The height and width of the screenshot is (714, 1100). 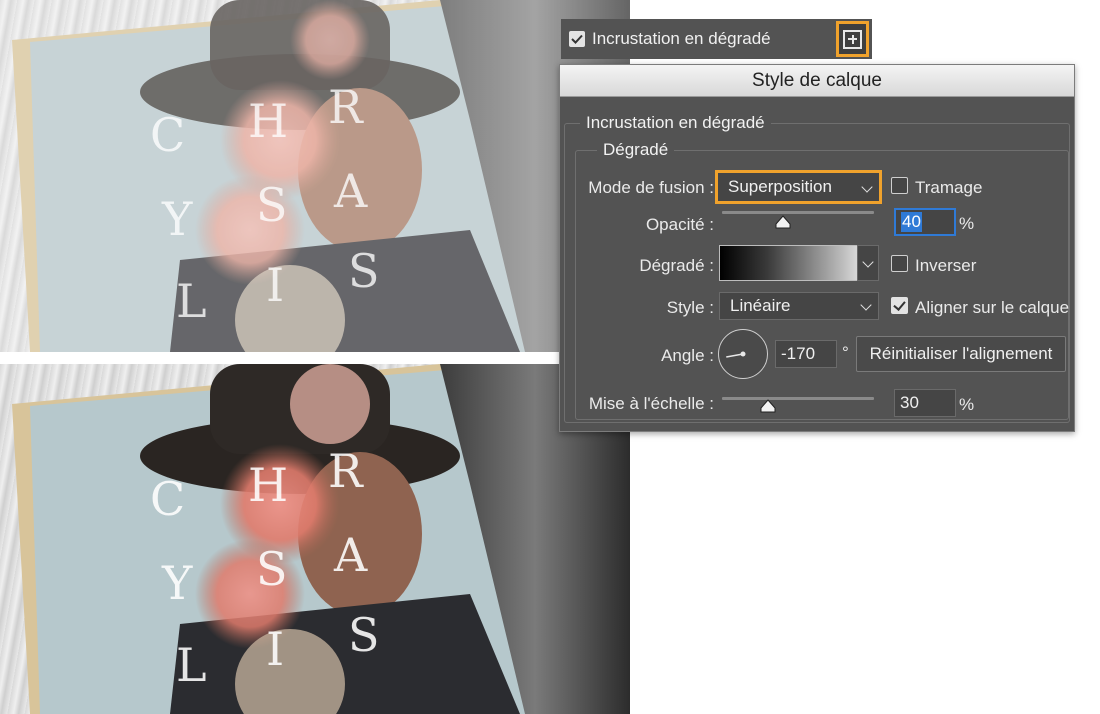 I want to click on checkmark-icon, so click(x=577, y=39).